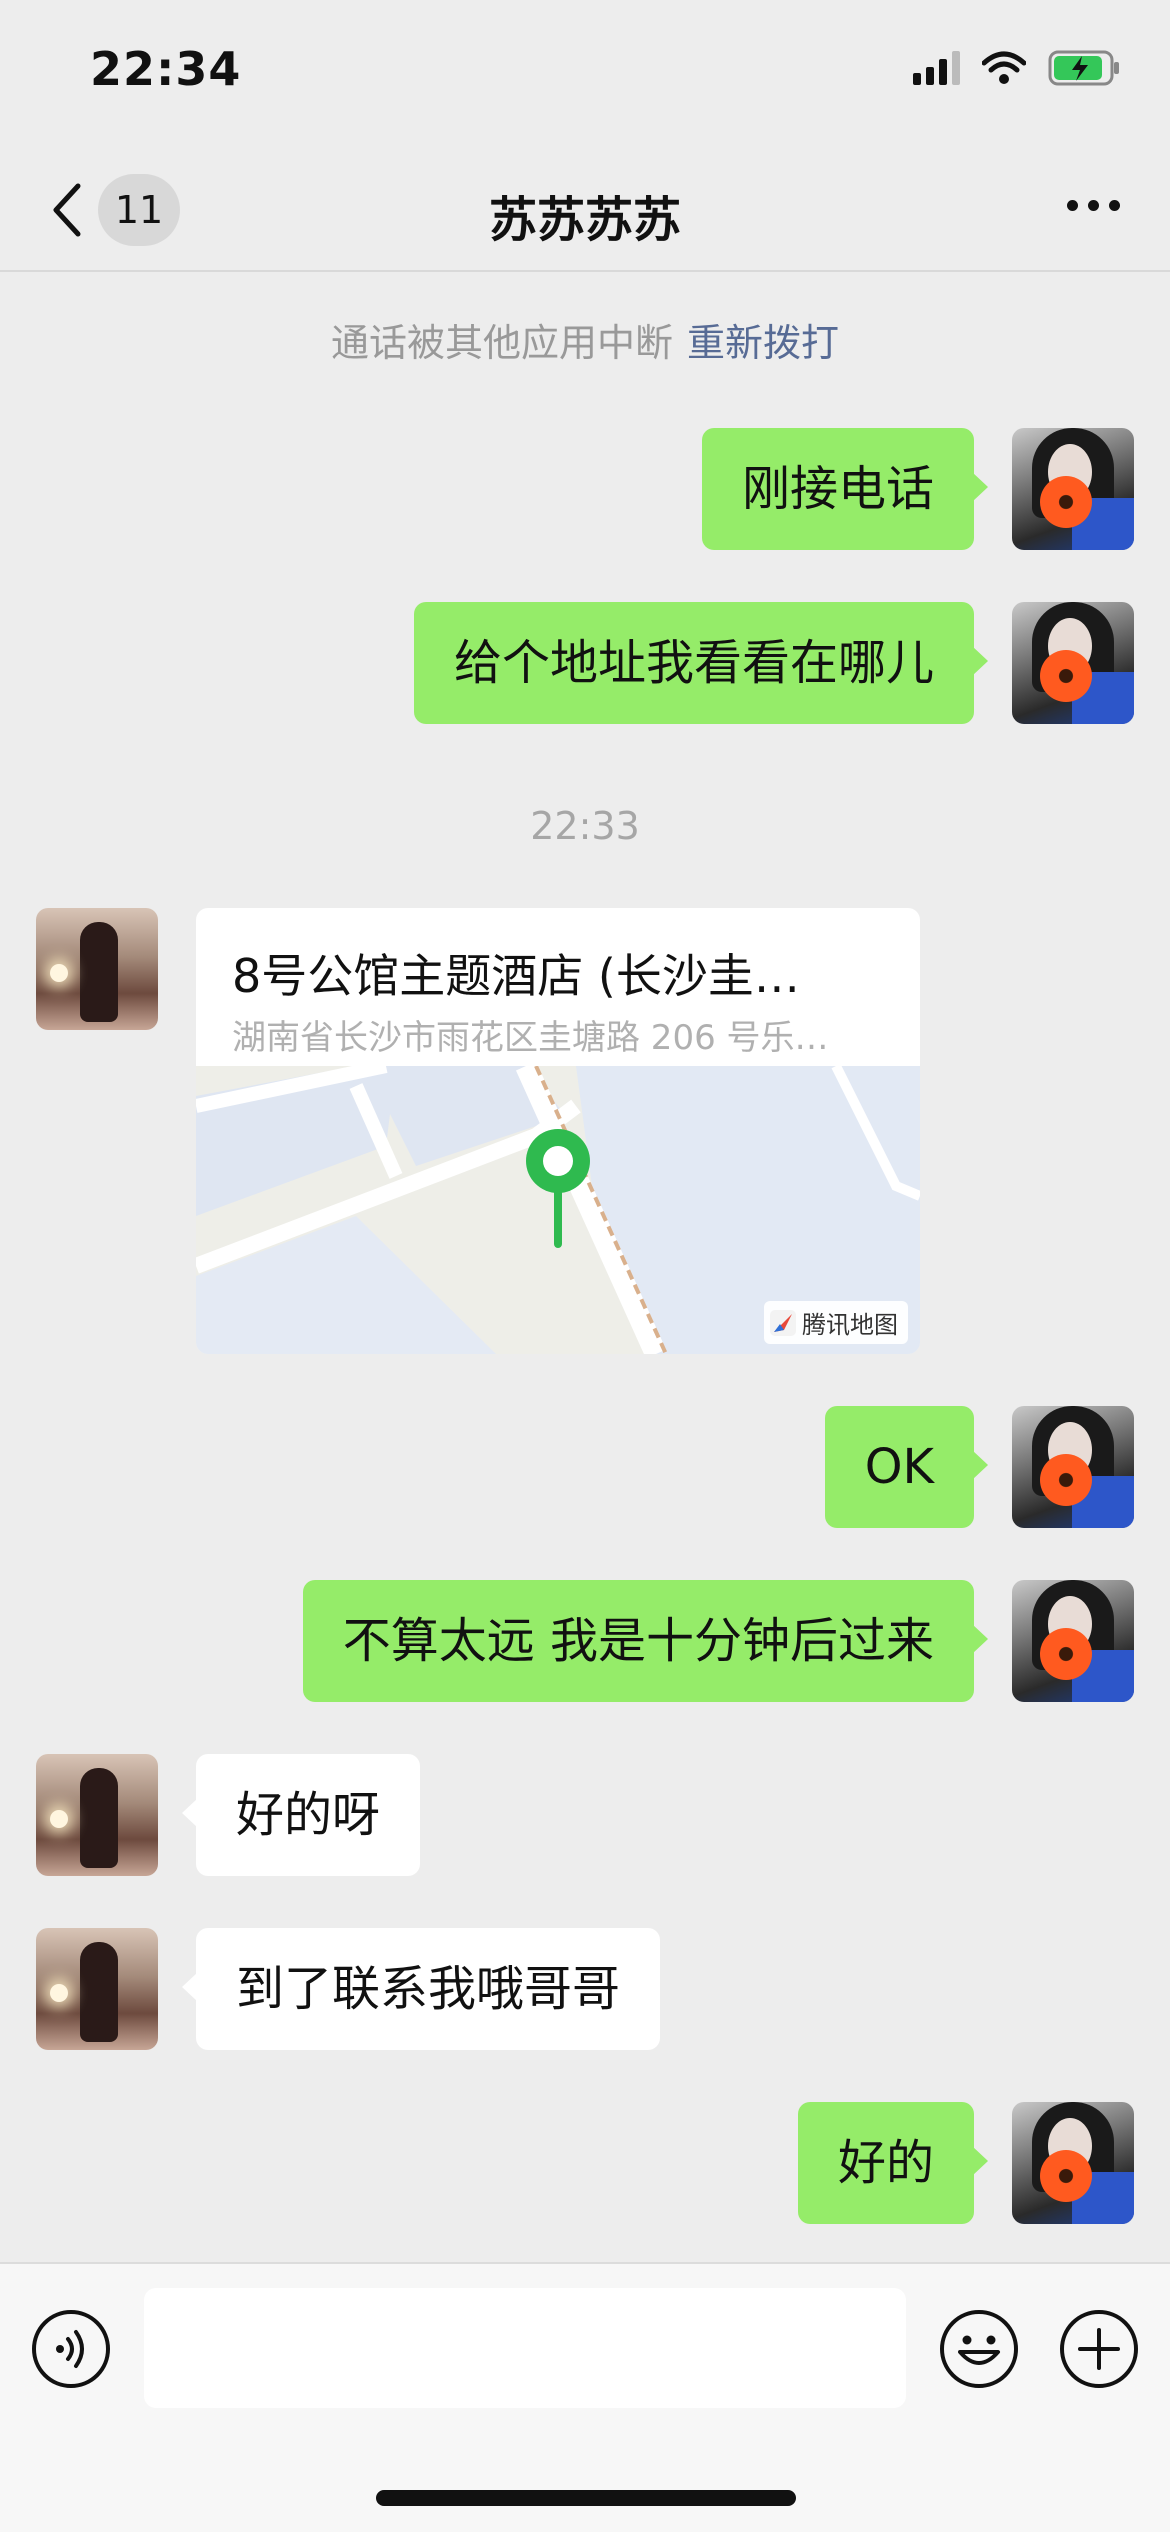 This screenshot has width=1170, height=2532. Describe the element at coordinates (166, 69) in the screenshot. I see `status-time: 22:34` at that location.